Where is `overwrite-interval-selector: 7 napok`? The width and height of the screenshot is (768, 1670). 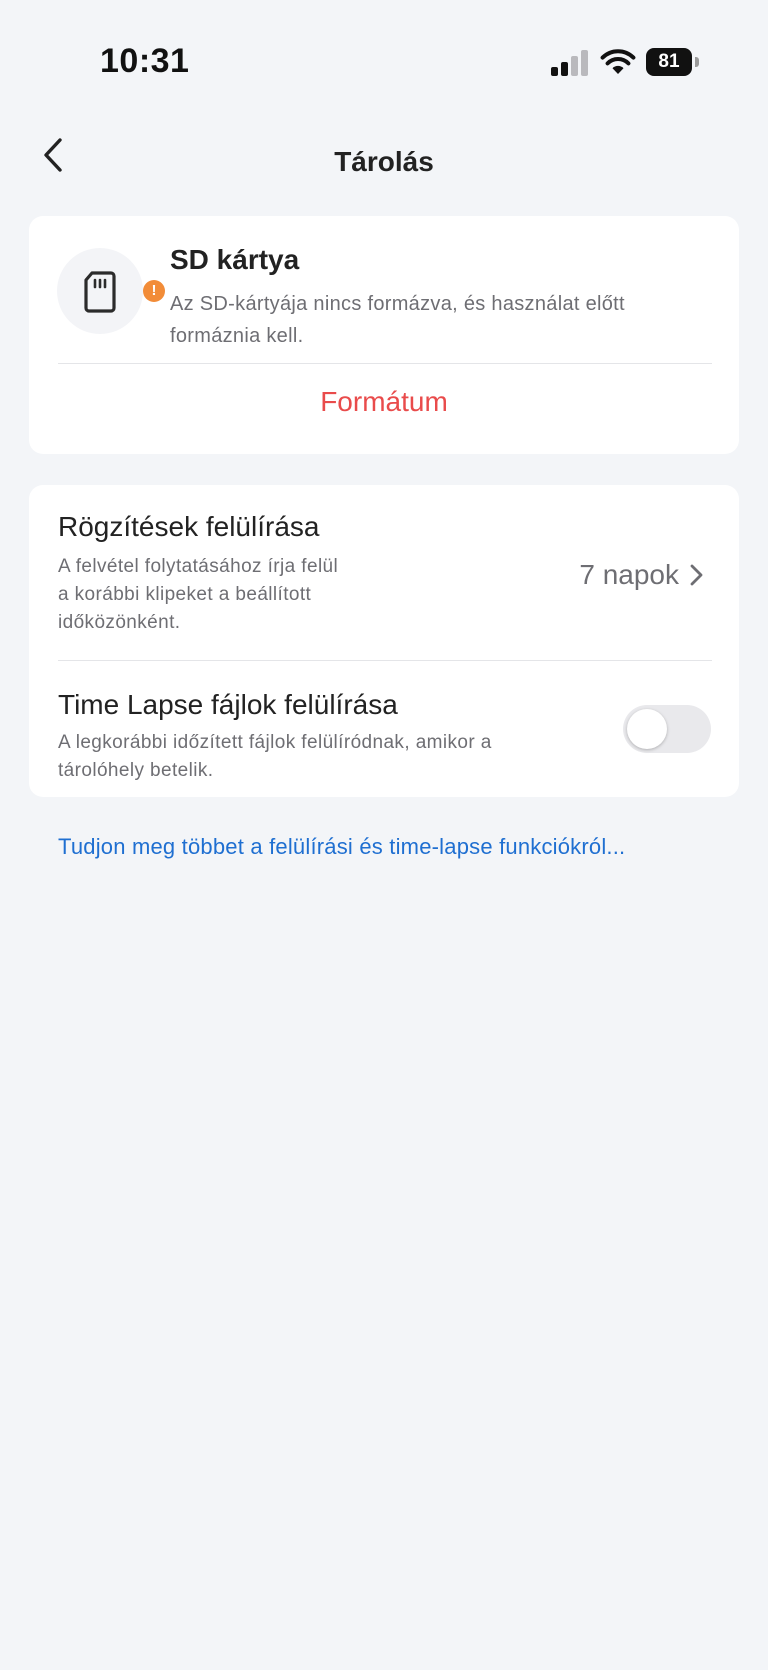 overwrite-interval-selector: 7 napok is located at coordinates (643, 575).